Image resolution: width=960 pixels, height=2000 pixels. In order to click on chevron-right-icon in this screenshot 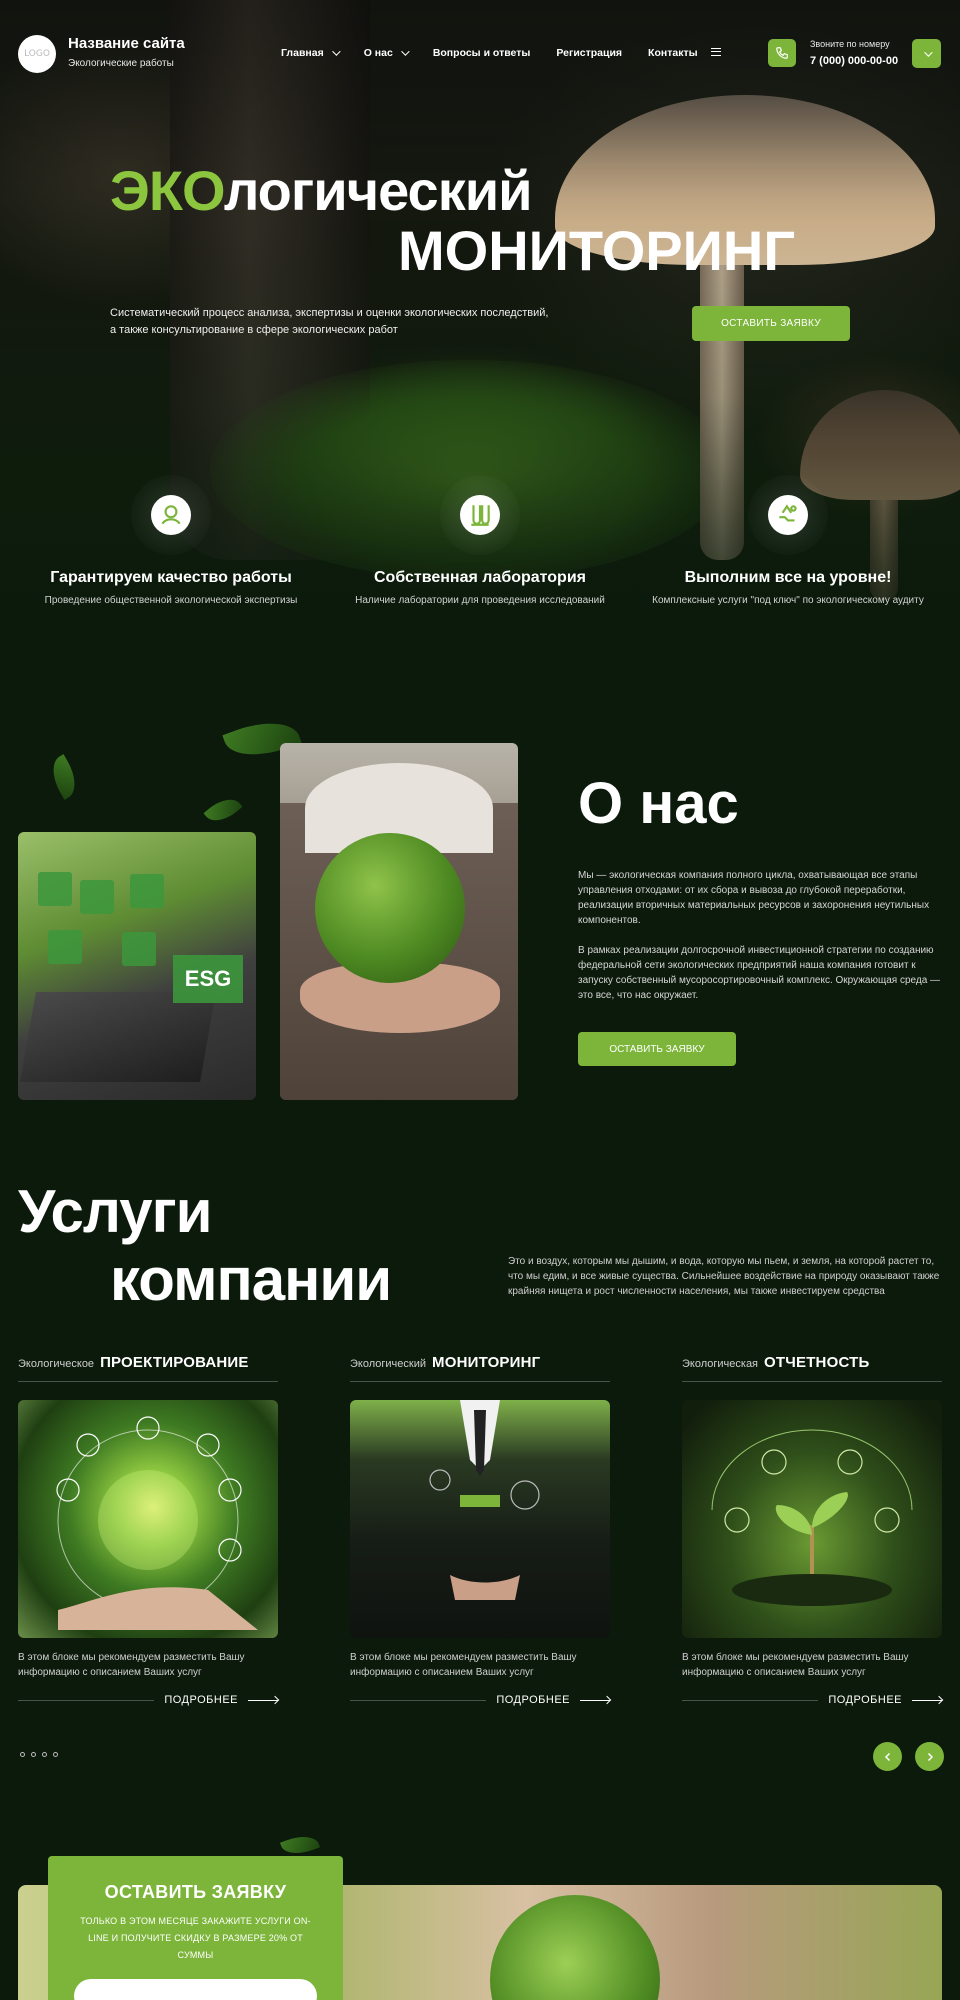, I will do `click(930, 1756)`.